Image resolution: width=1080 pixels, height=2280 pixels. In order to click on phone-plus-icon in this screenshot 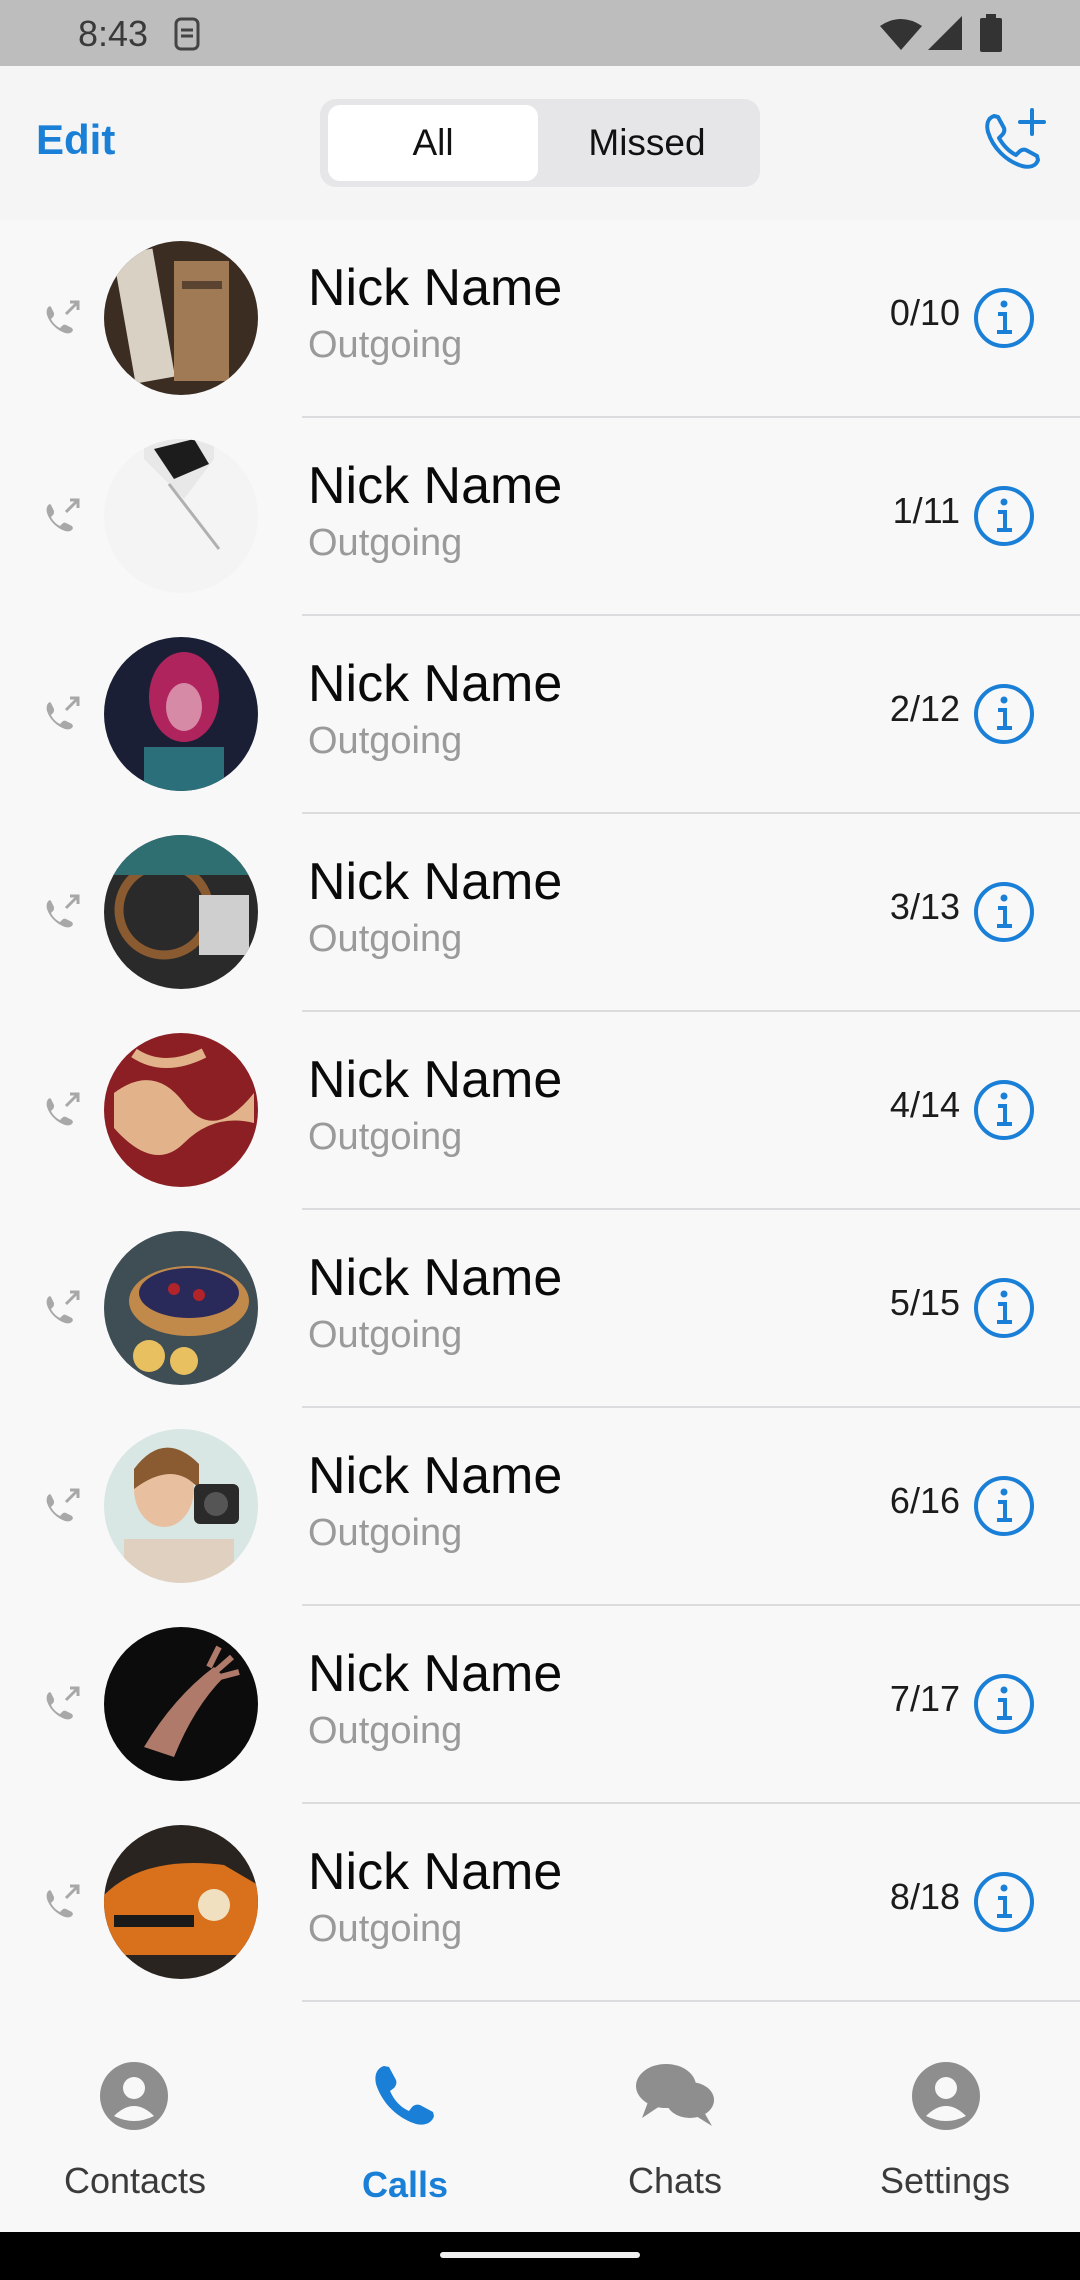, I will do `click(1015, 141)`.